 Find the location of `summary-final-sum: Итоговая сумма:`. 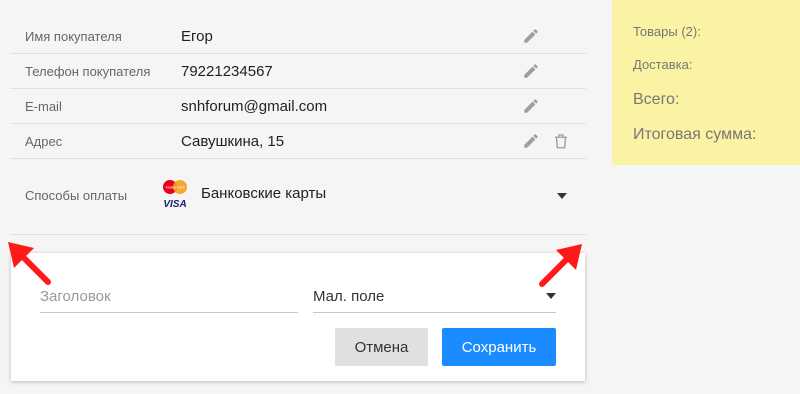

summary-final-sum: Итоговая сумма: is located at coordinates (695, 134).